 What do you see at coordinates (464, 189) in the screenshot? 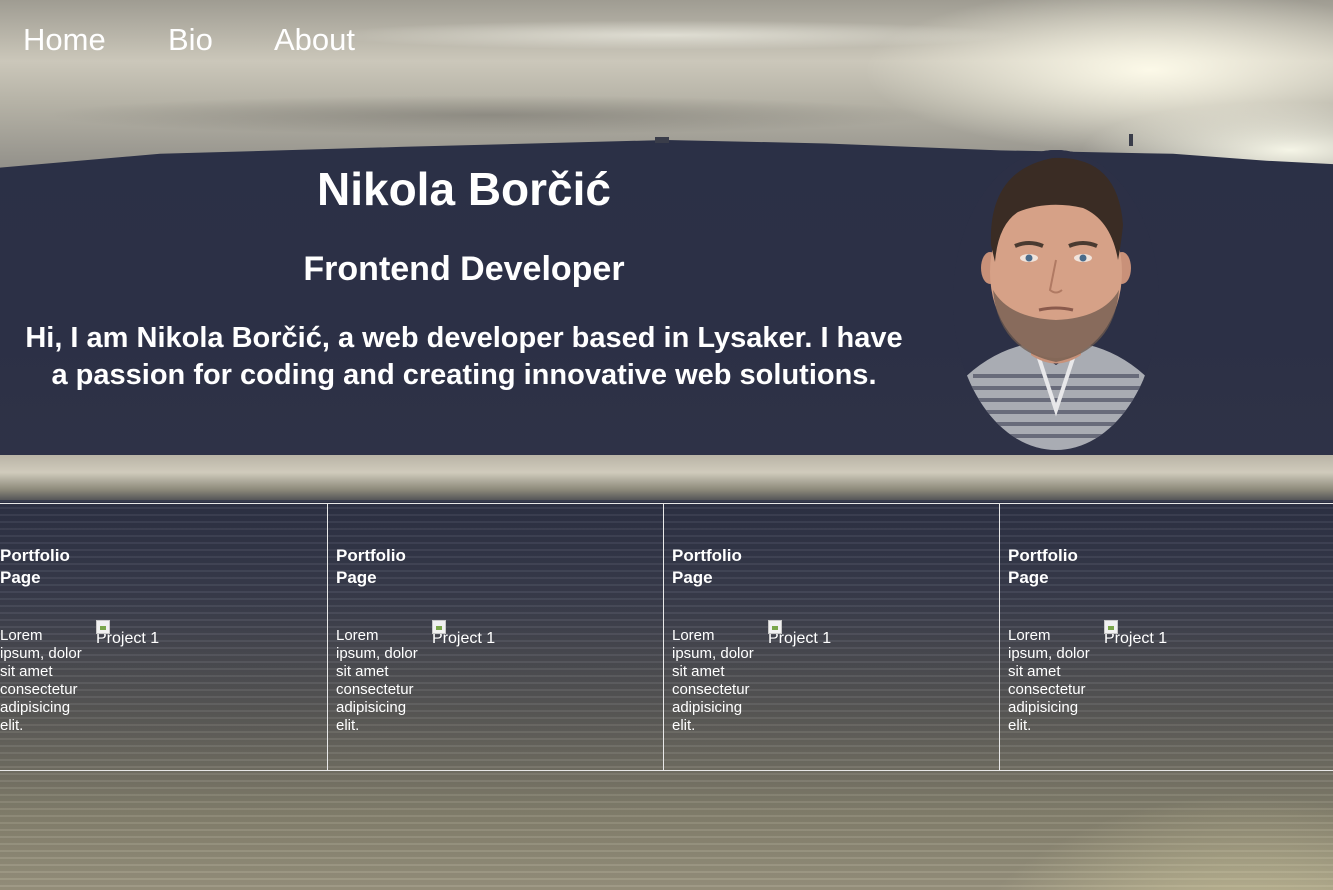
I see `hero-name: Nikola Borčić` at bounding box center [464, 189].